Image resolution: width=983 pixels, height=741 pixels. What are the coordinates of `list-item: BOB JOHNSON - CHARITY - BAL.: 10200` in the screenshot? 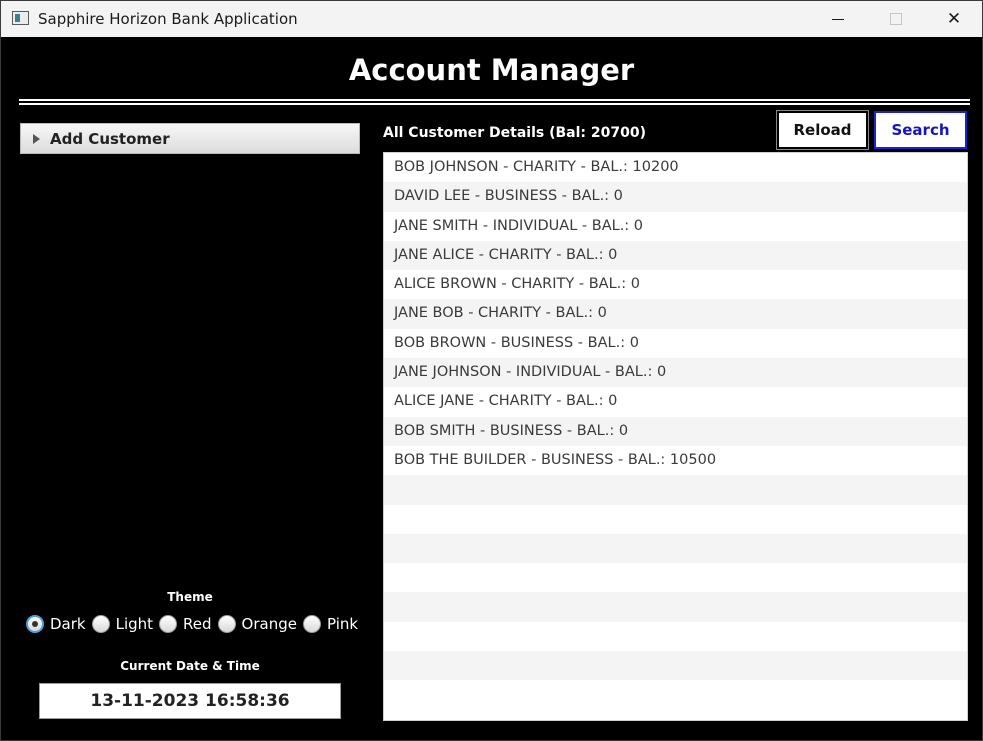 It's located at (675, 167).